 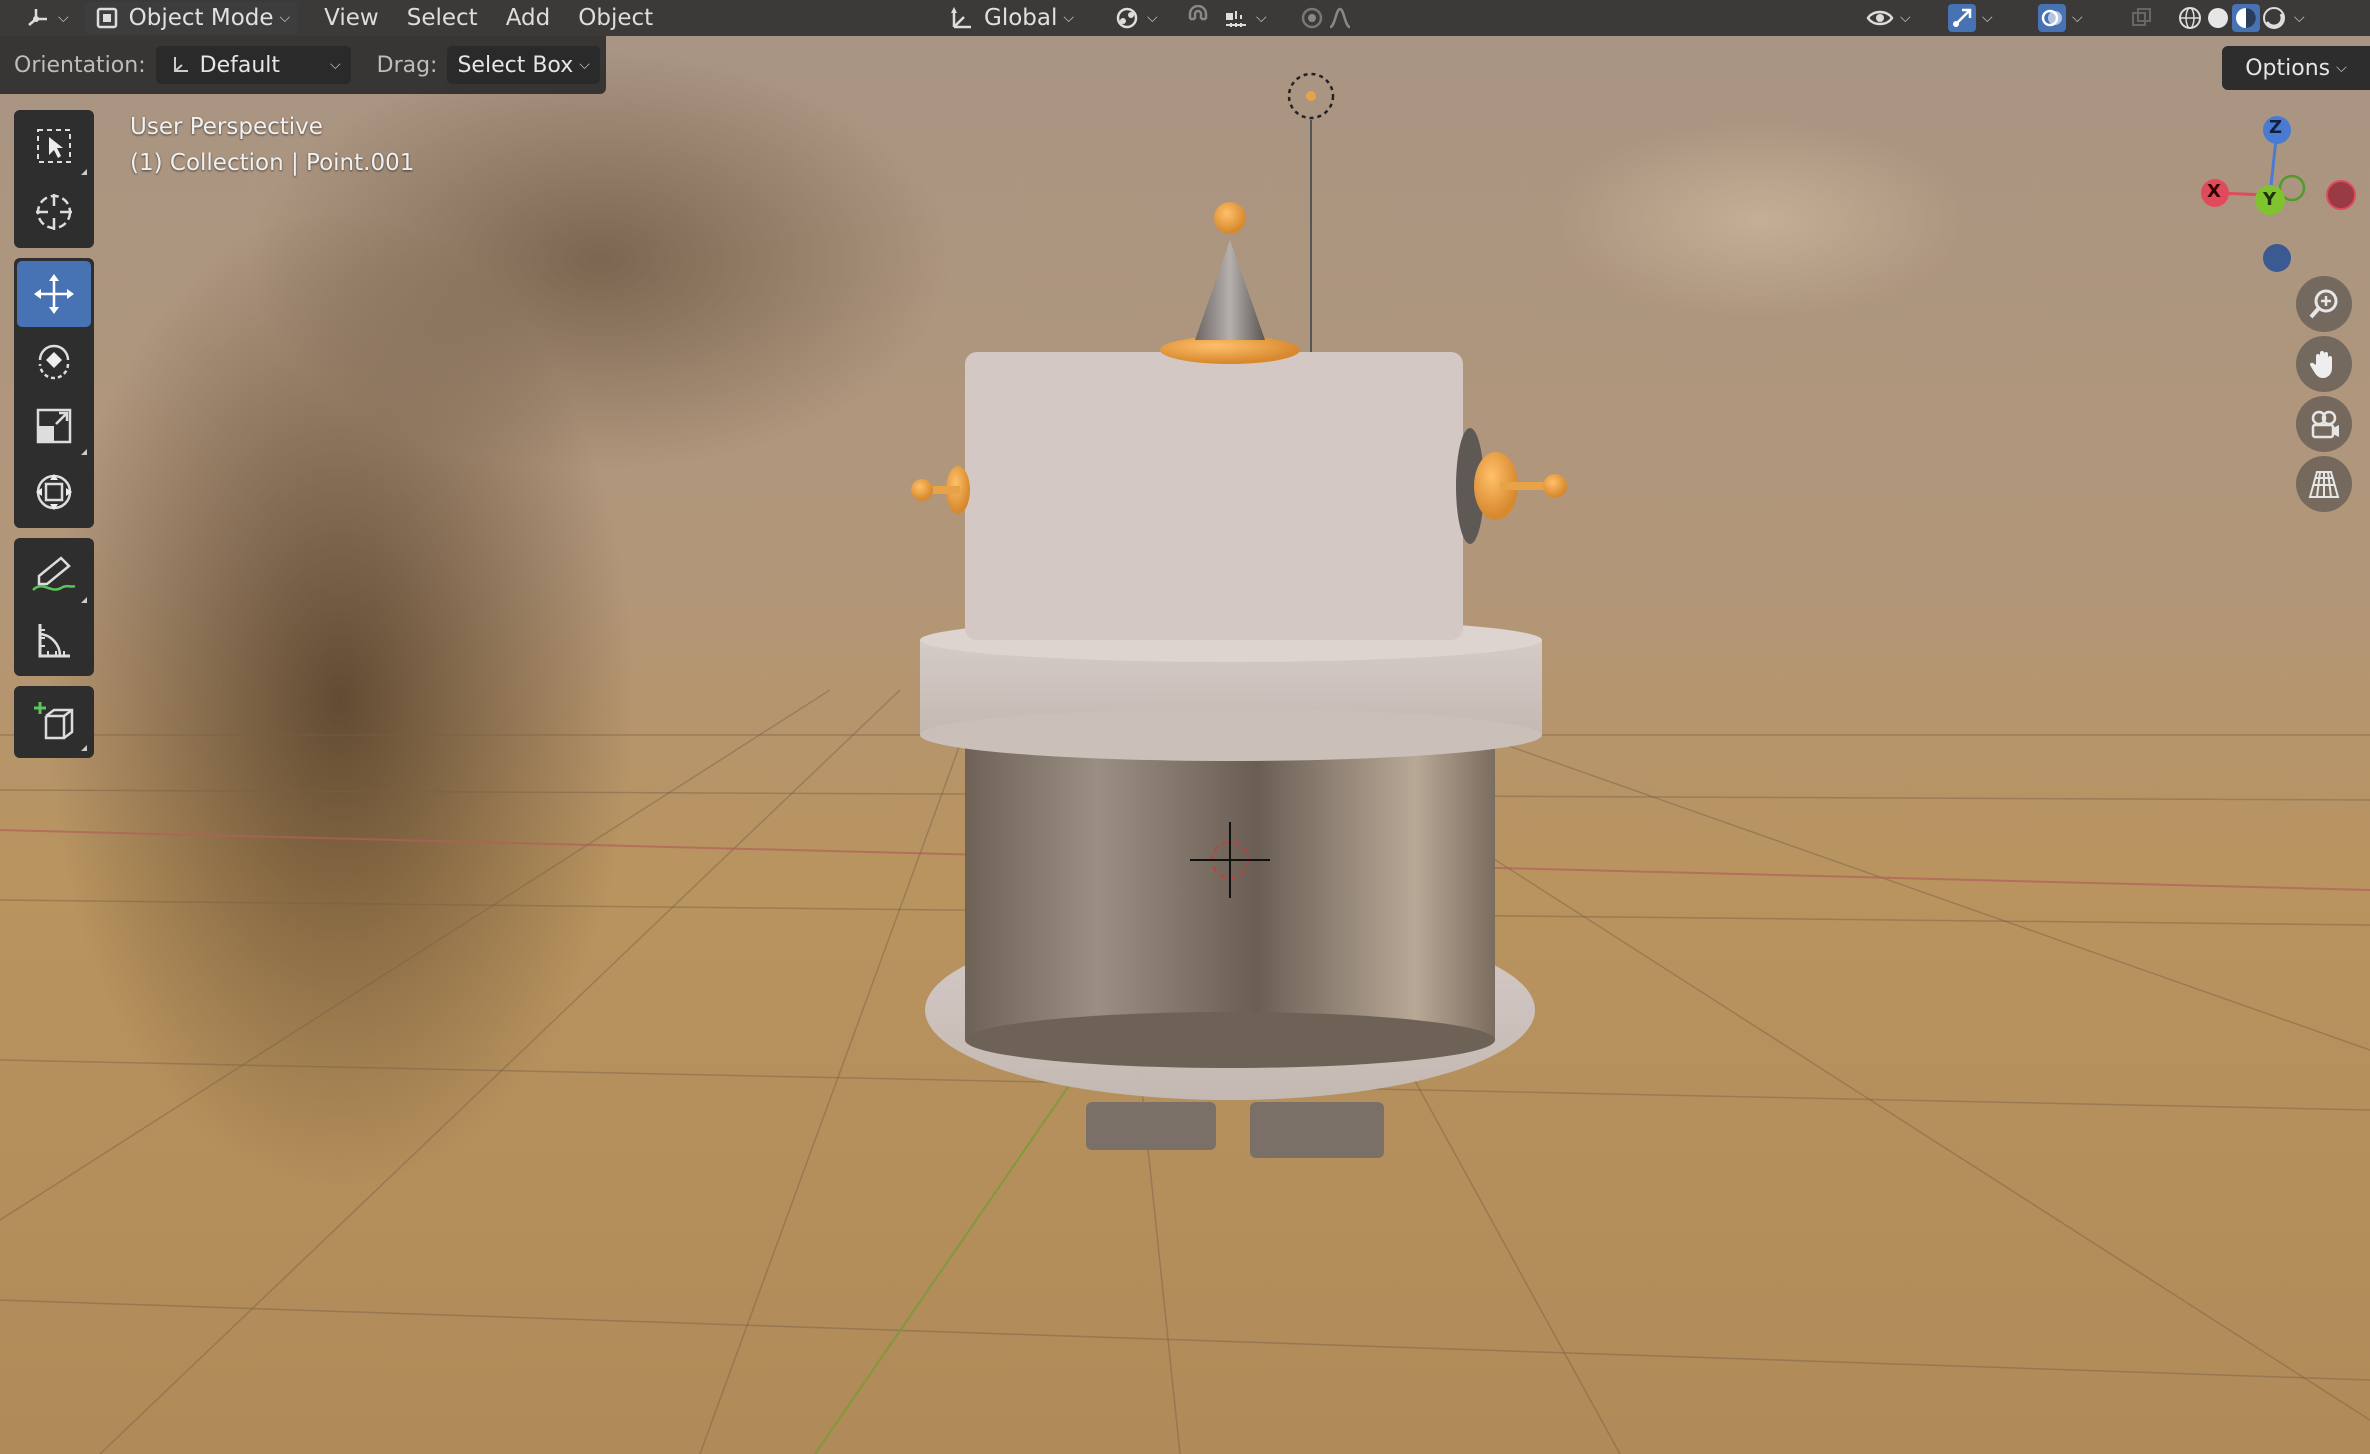 I want to click on transform-icon, so click(x=54, y=492).